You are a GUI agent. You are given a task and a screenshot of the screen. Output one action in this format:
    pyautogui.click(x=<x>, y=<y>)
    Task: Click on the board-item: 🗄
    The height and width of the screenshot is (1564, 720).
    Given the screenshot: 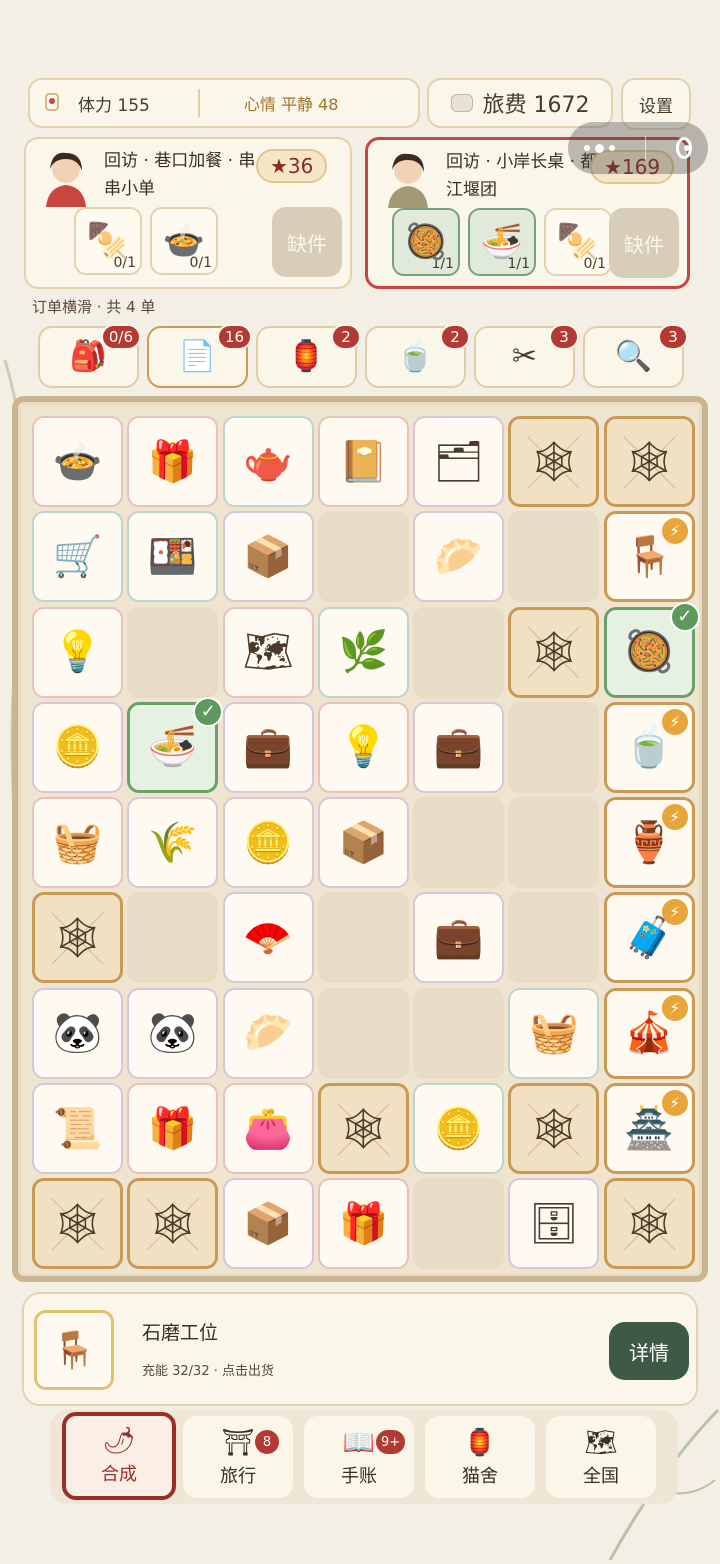 What is the action you would take?
    pyautogui.click(x=554, y=1224)
    